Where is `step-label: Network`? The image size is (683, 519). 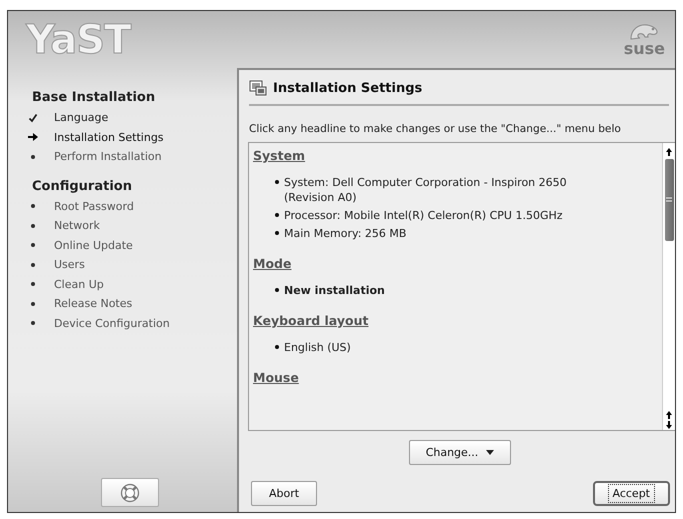
step-label: Network is located at coordinates (77, 225).